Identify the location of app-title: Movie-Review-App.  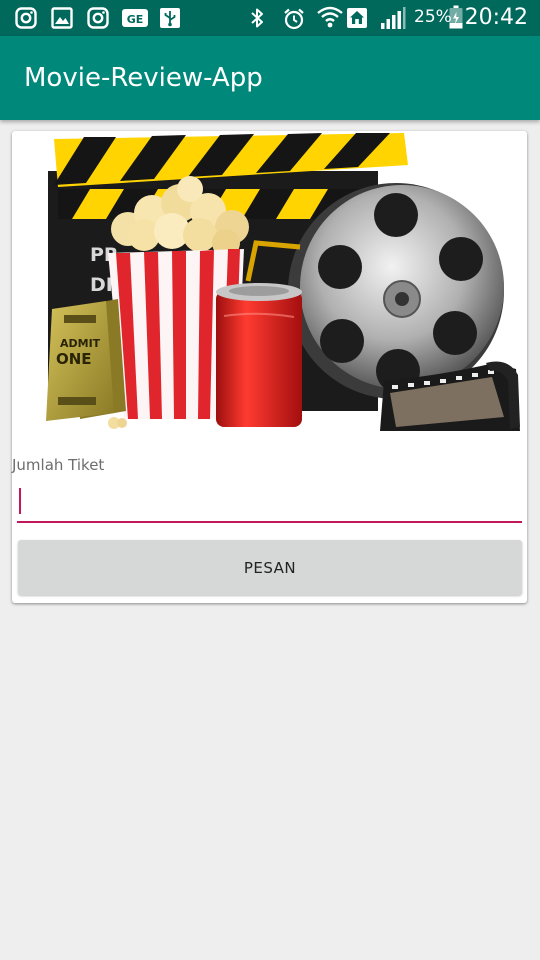
(143, 78).